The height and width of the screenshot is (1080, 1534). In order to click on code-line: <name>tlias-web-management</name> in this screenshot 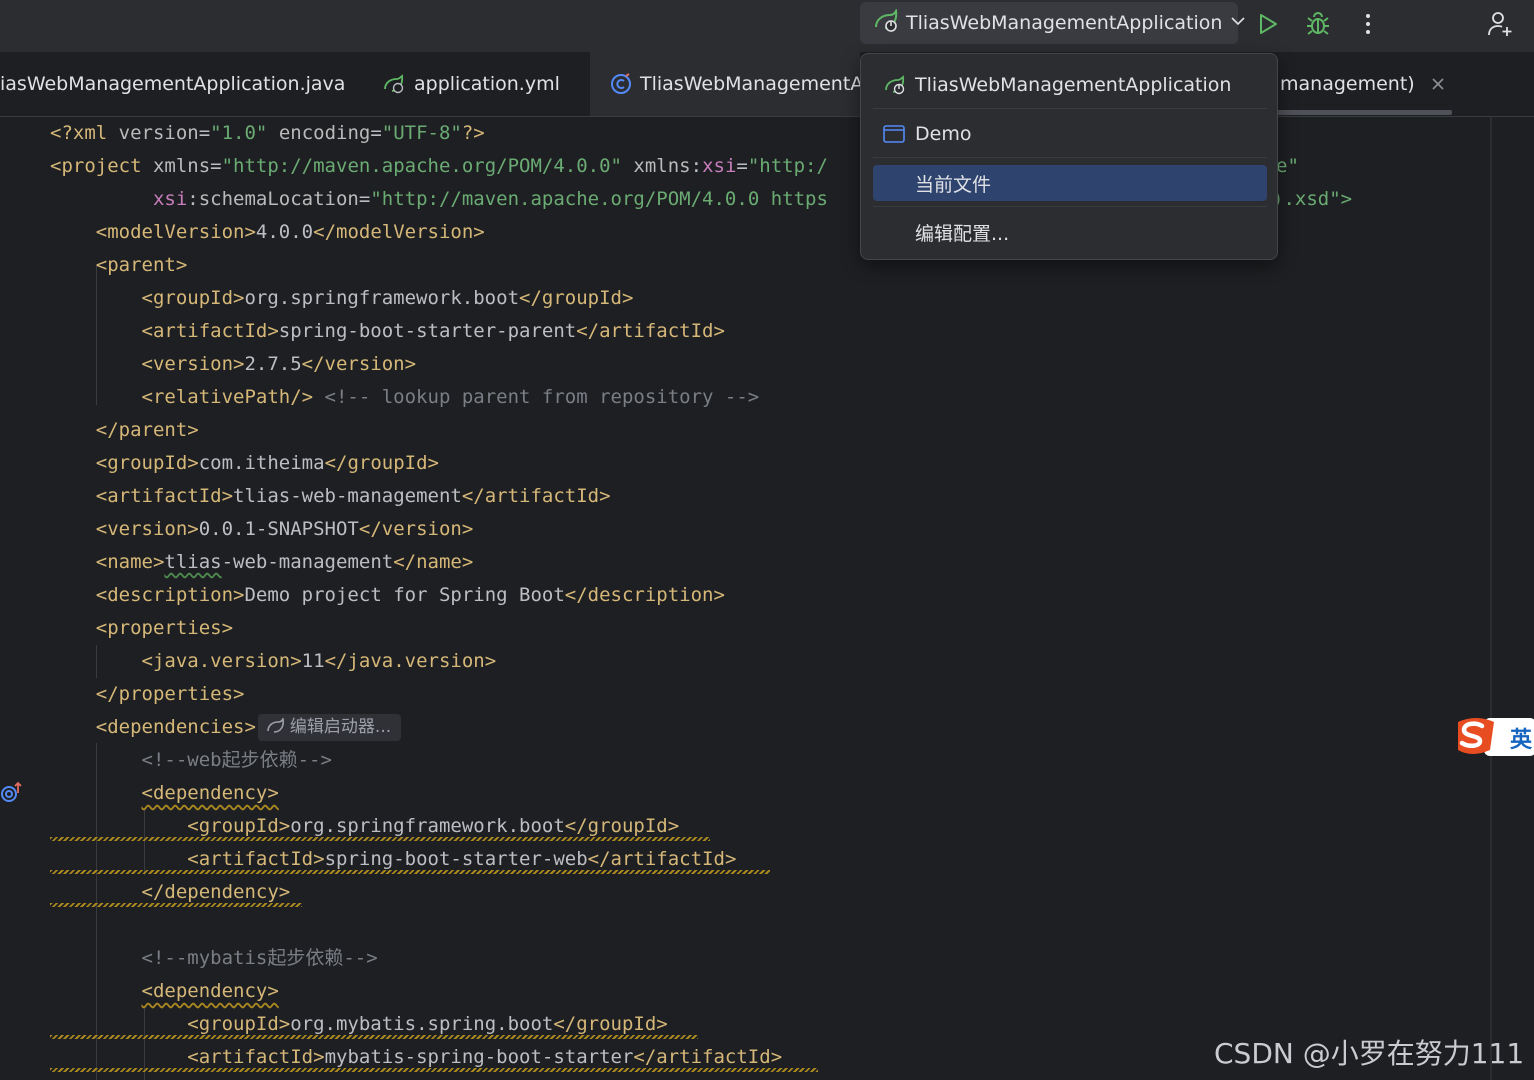, I will do `click(284, 562)`.